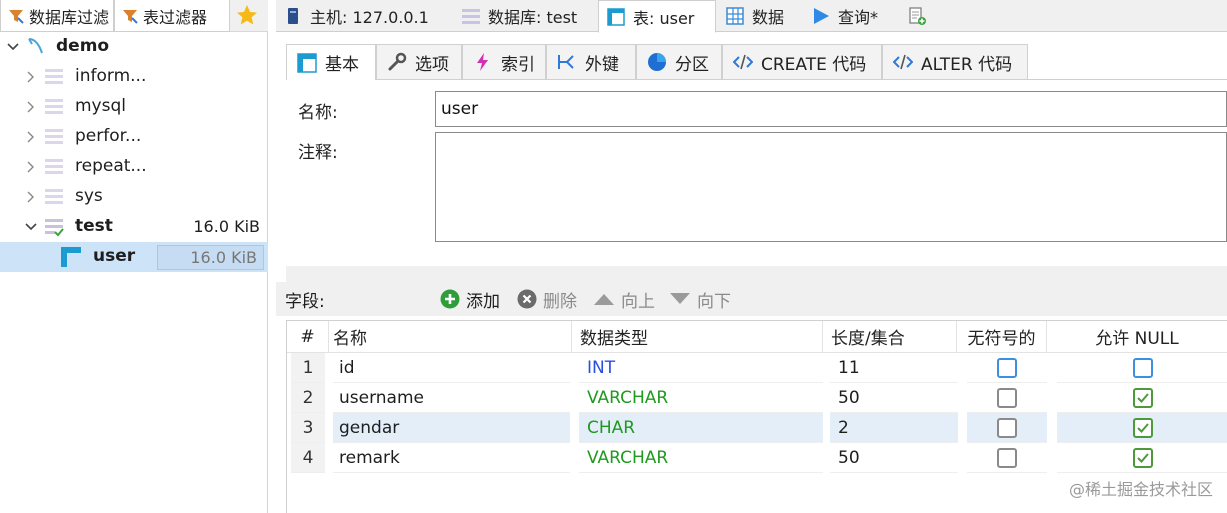 The height and width of the screenshot is (513, 1227). Describe the element at coordinates (967, 64) in the screenshot. I see `tab-label: ALTER 代码` at that location.